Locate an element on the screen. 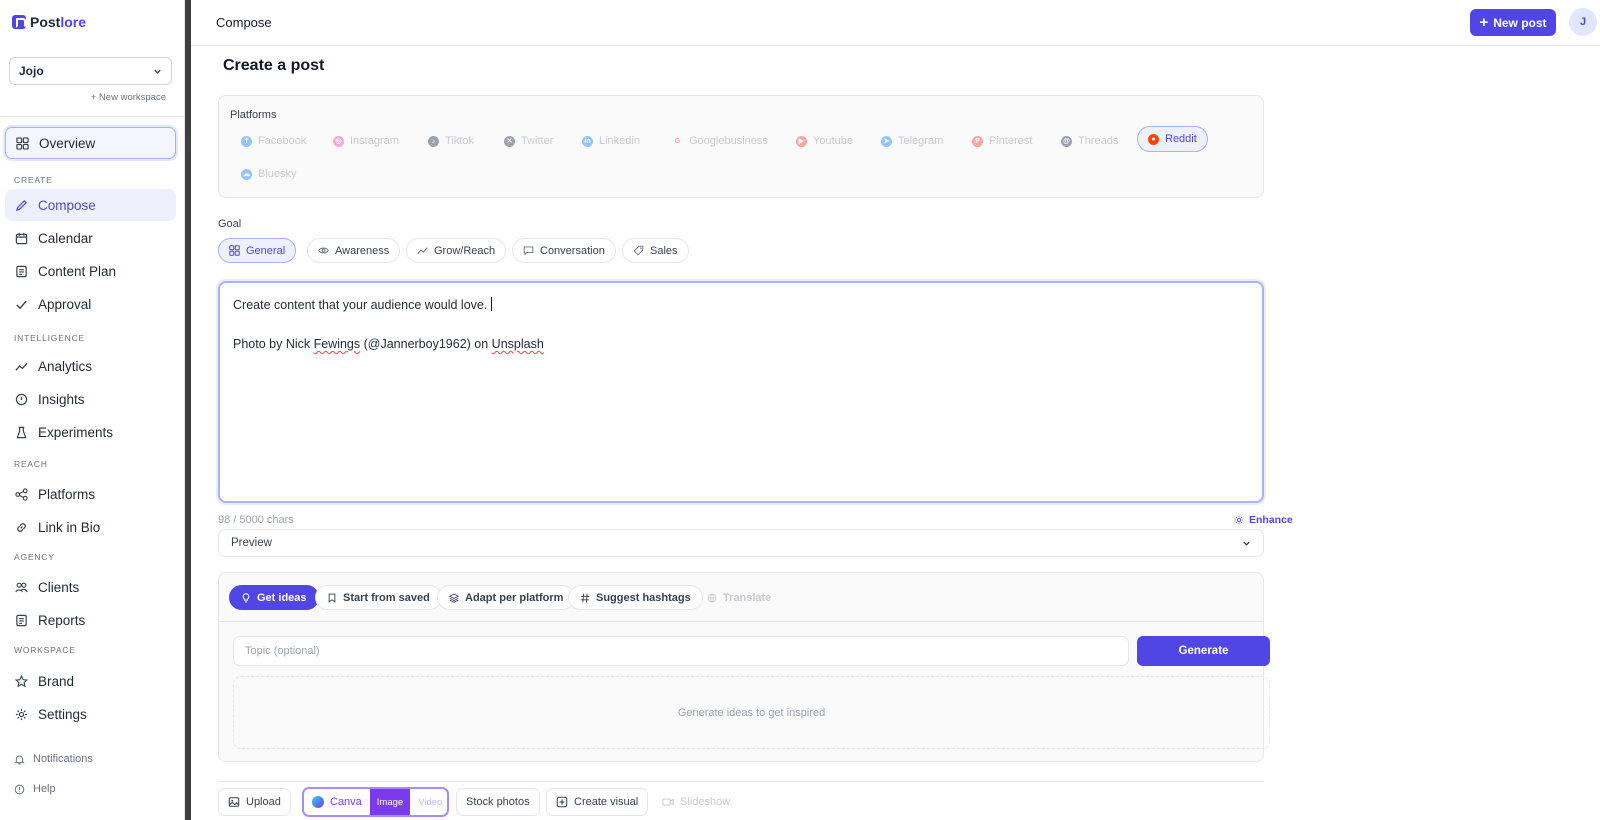 The image size is (1600, 820). goal-general: General is located at coordinates (257, 250).